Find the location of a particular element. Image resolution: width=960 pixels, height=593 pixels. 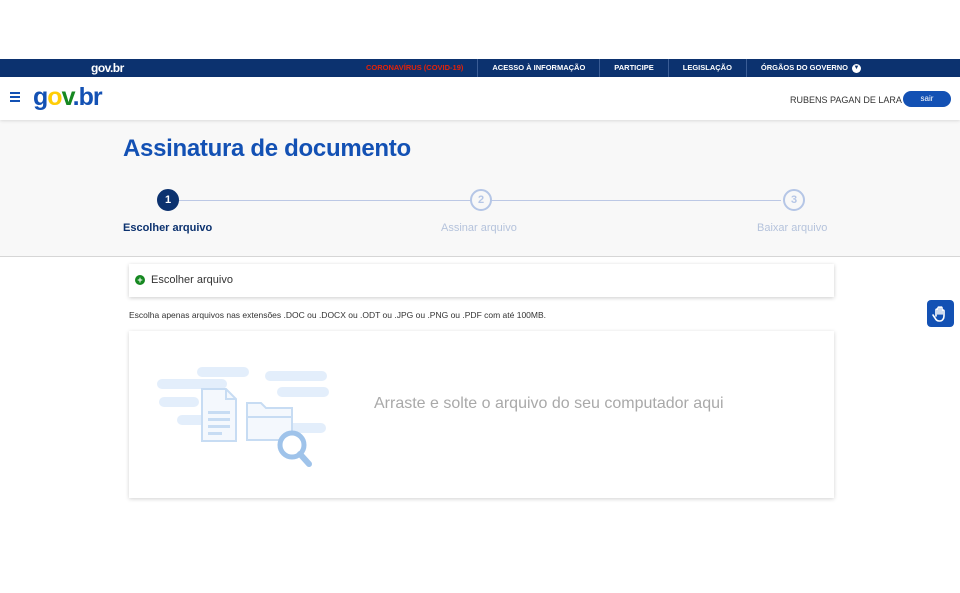

hamburger-icon is located at coordinates (15, 97).